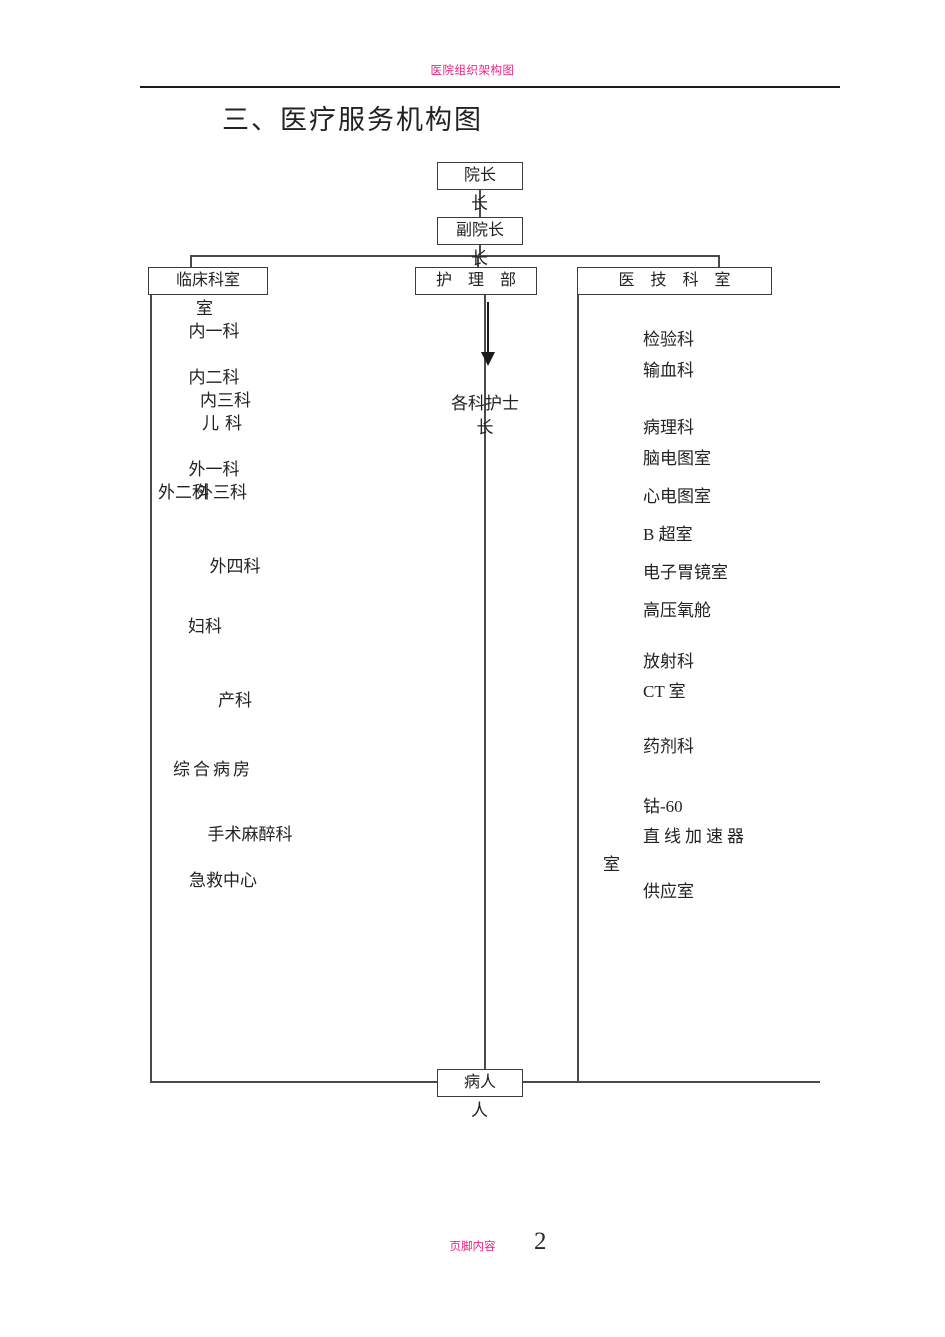  I want to click on node-nursing-dept-label: 护 理 部, so click(478, 280).